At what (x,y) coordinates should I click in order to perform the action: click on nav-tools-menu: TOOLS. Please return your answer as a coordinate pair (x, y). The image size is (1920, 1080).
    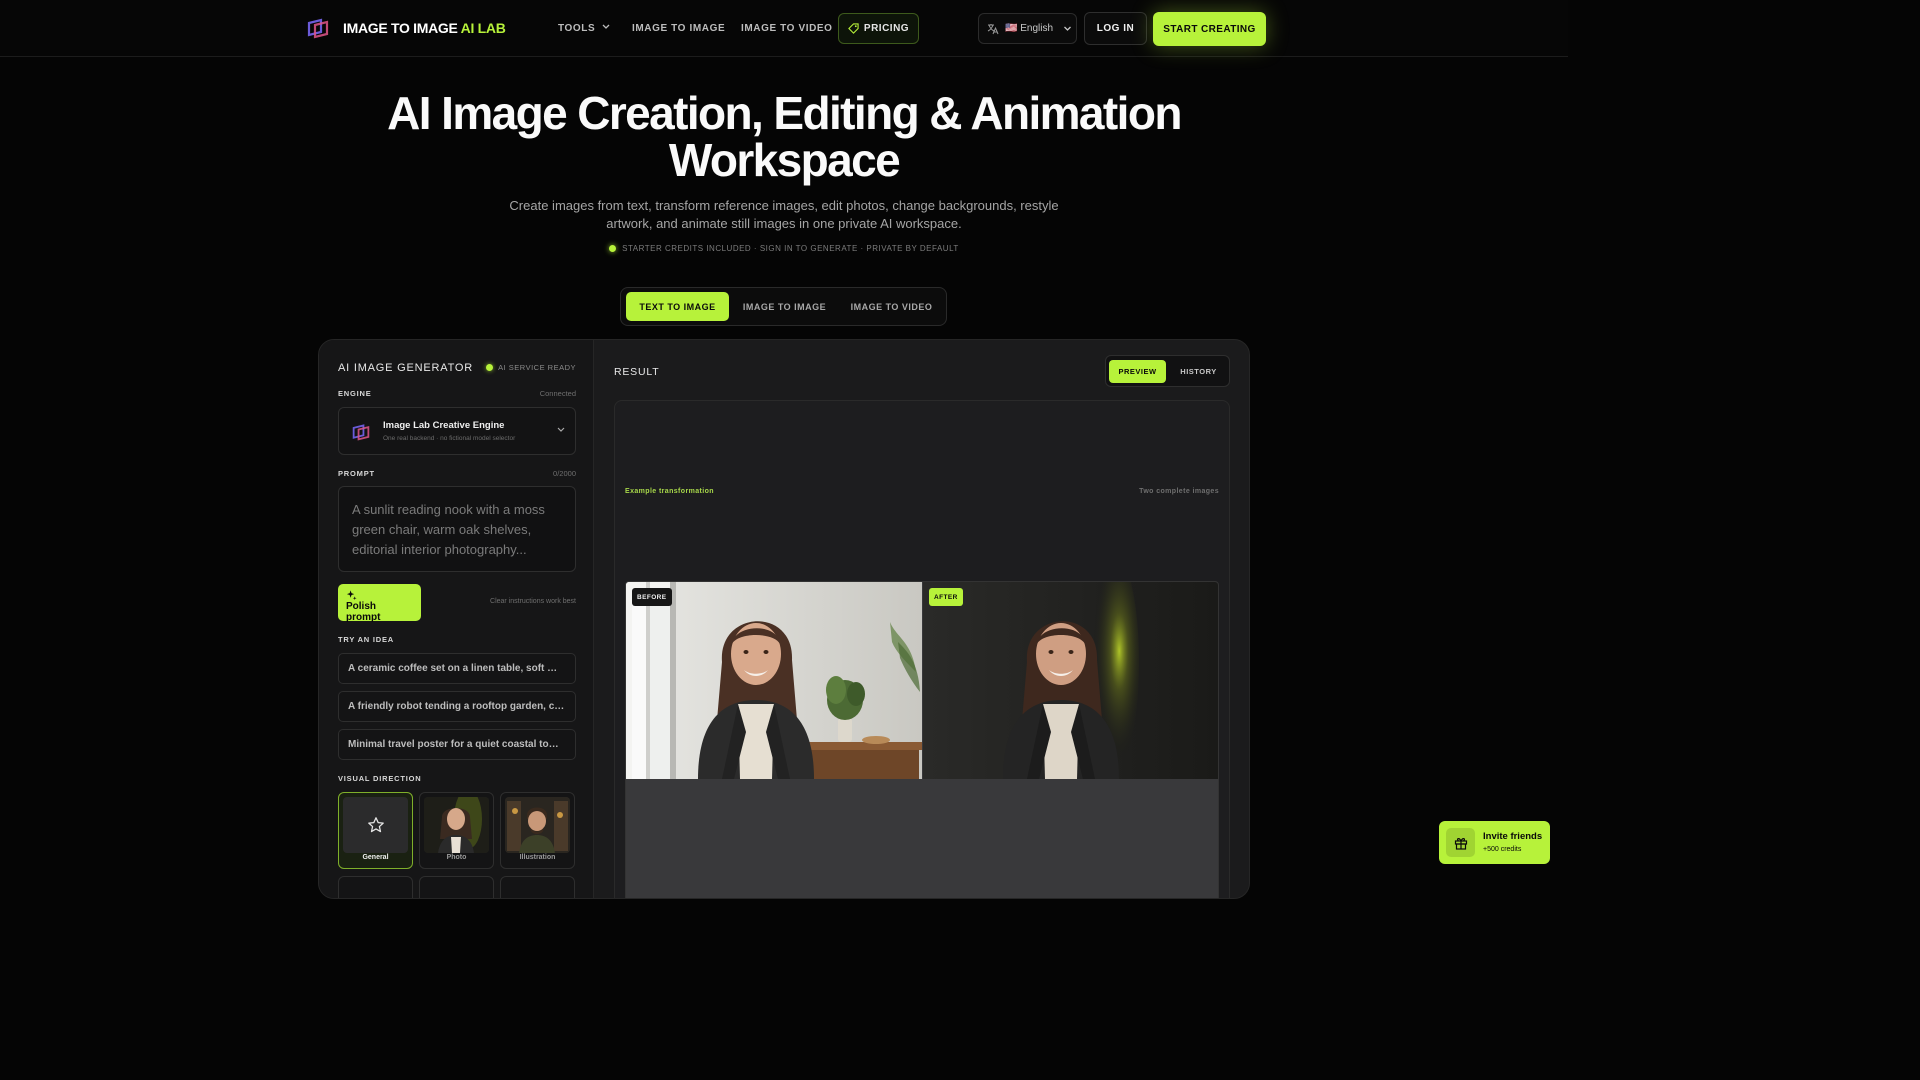
    Looking at the image, I should click on (584, 28).